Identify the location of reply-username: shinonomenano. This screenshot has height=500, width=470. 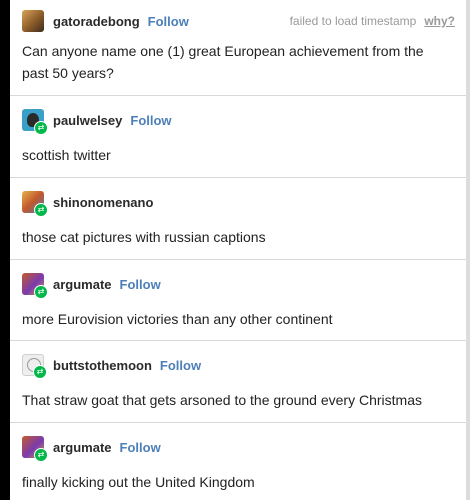
(103, 202).